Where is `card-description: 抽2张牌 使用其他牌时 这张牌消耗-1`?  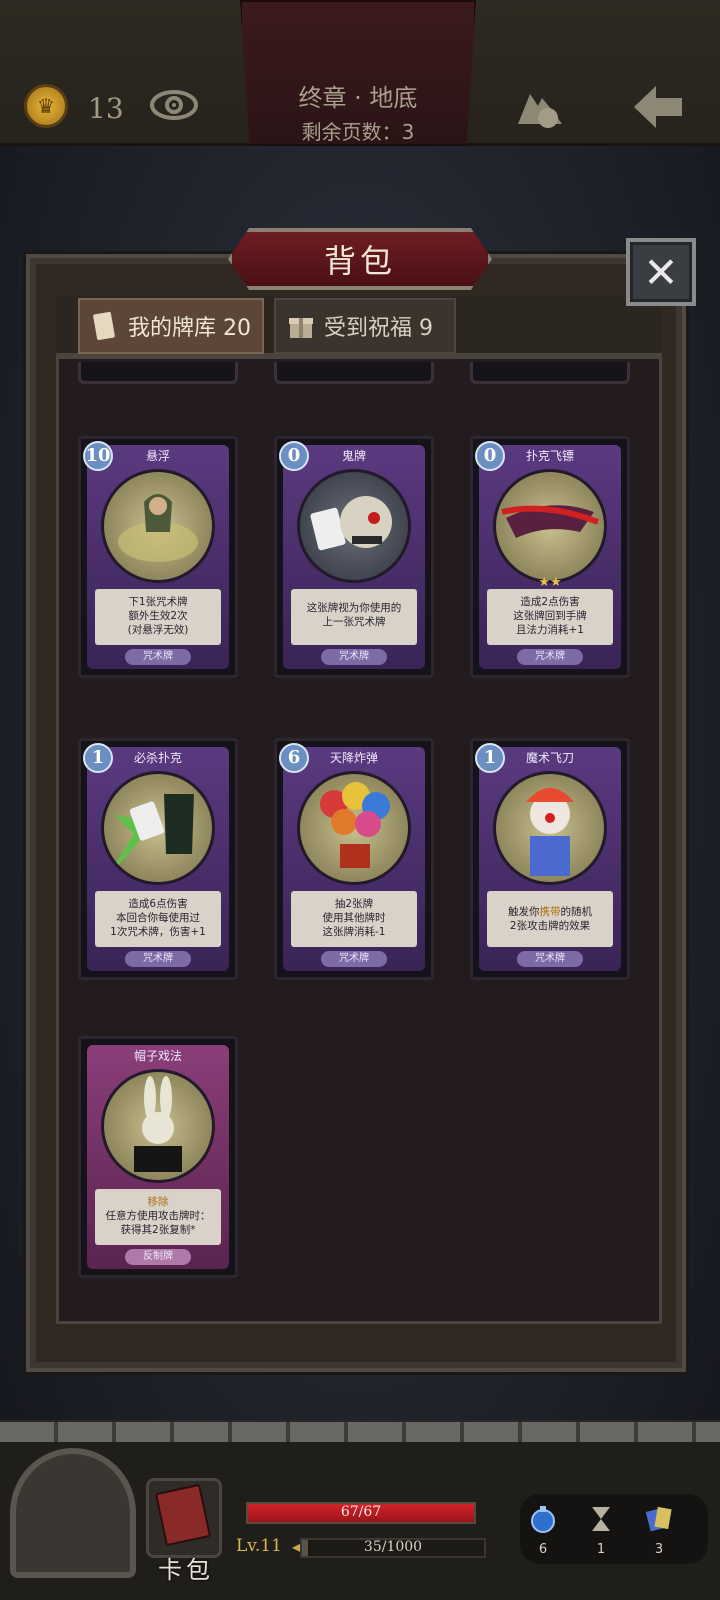 card-description: 抽2张牌 使用其他牌时 这张牌消耗-1 is located at coordinates (354, 919).